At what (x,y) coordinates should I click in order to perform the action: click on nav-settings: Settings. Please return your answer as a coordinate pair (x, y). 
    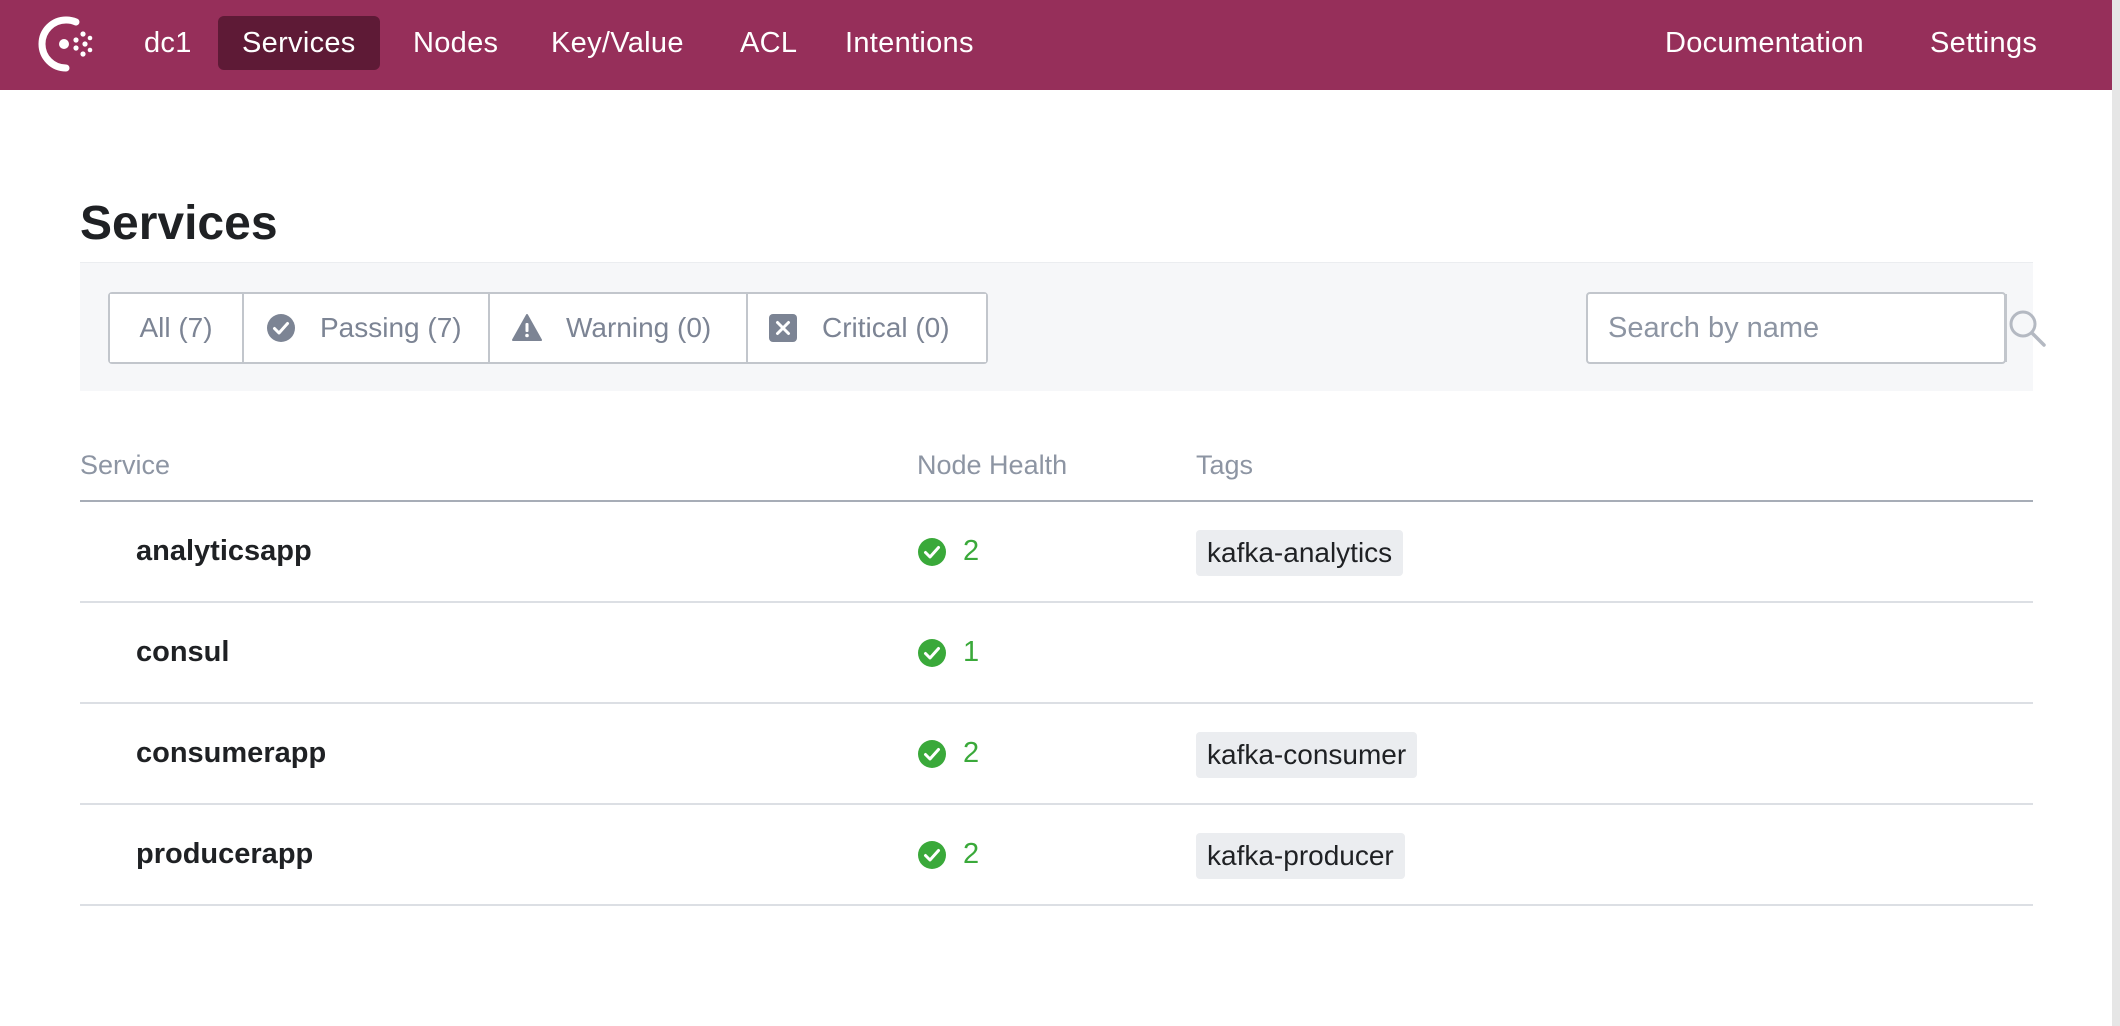
    Looking at the image, I should click on (1983, 43).